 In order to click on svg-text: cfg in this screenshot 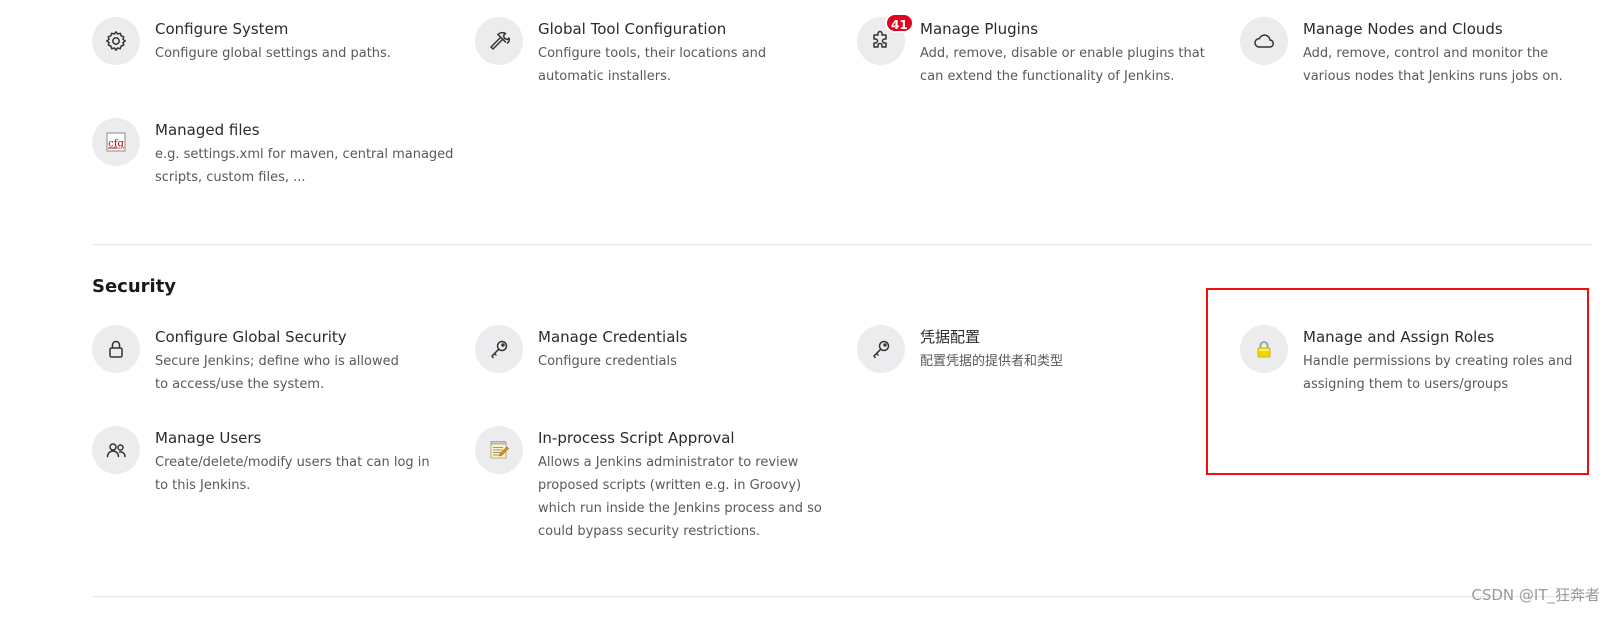, I will do `click(116, 144)`.